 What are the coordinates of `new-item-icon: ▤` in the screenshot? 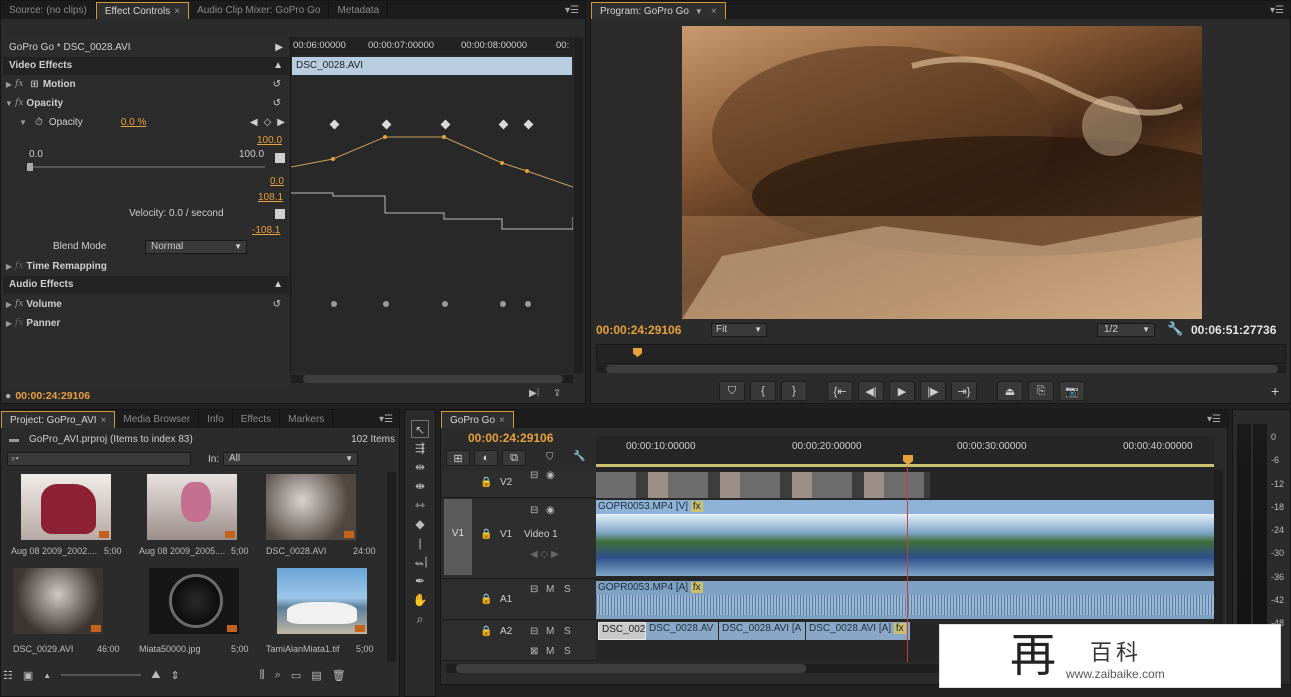 It's located at (316, 675).